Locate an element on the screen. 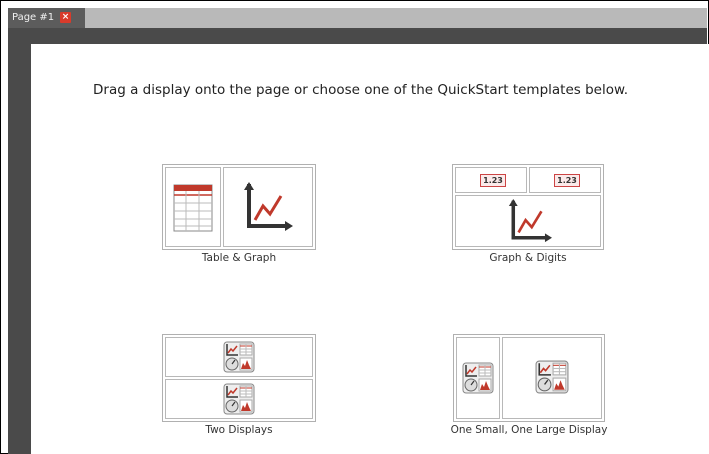 This screenshot has width=709, height=454. display-cell-small is located at coordinates (478, 378).